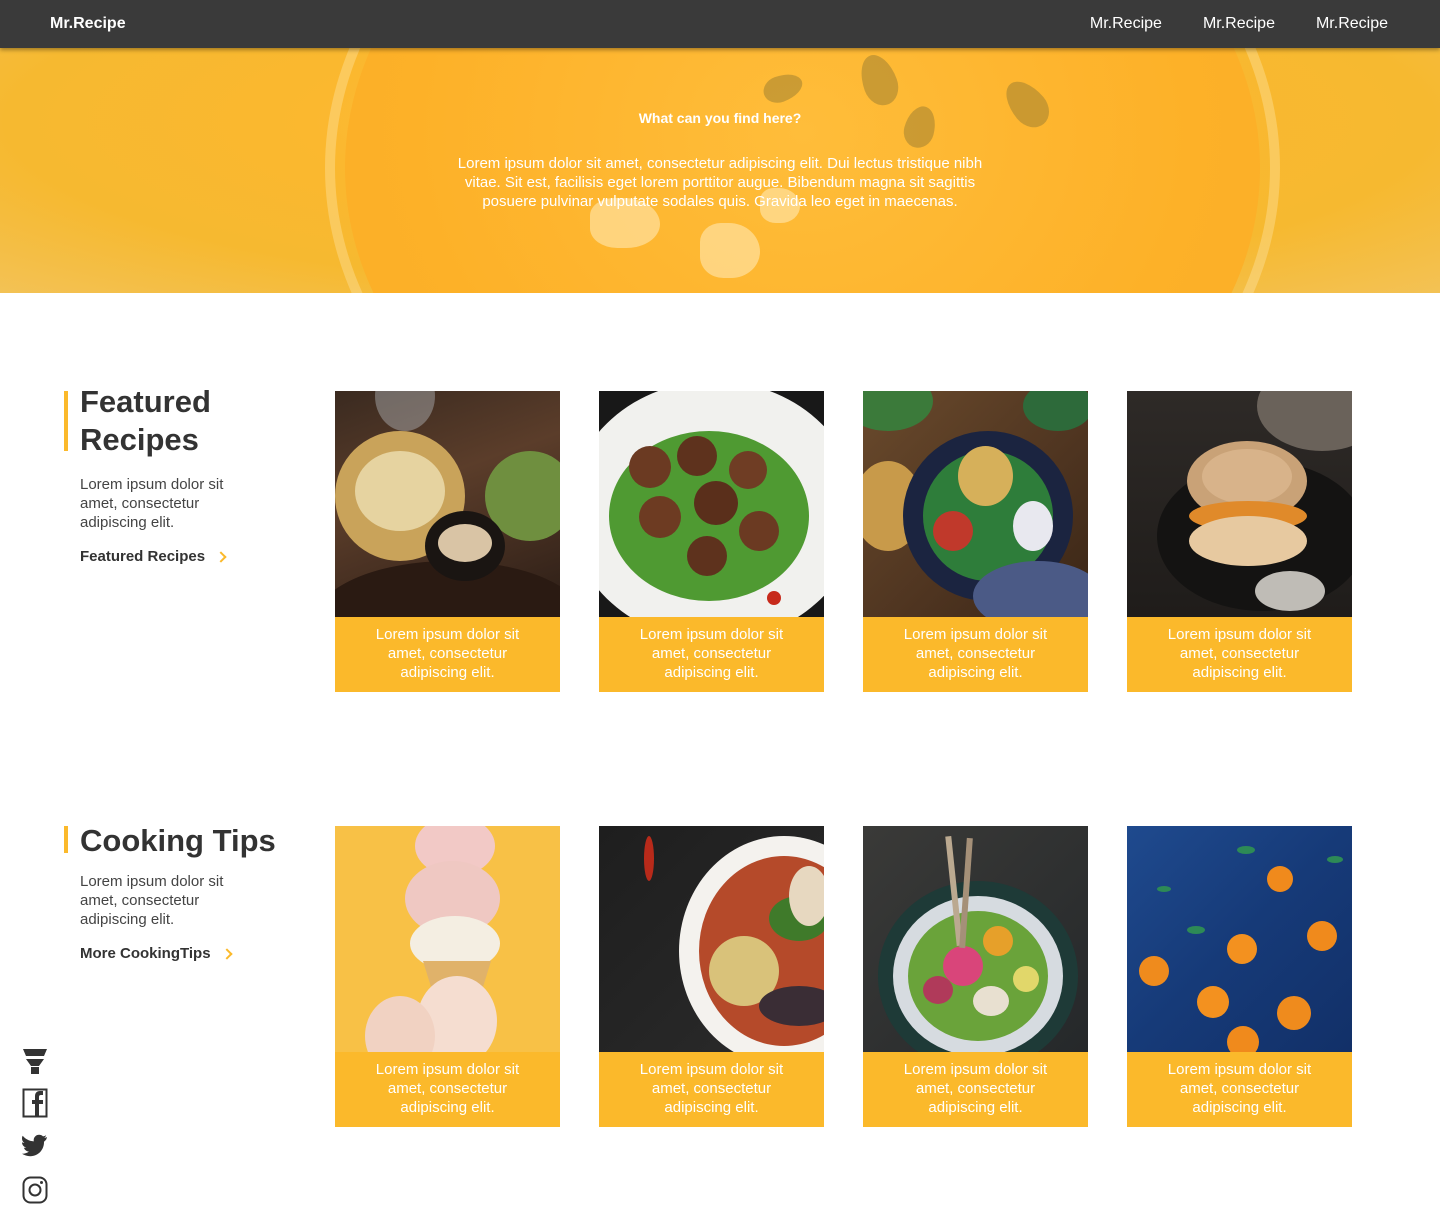 This screenshot has height=1225, width=1440. What do you see at coordinates (35, 1190) in the screenshot?
I see `instagram-icon` at bounding box center [35, 1190].